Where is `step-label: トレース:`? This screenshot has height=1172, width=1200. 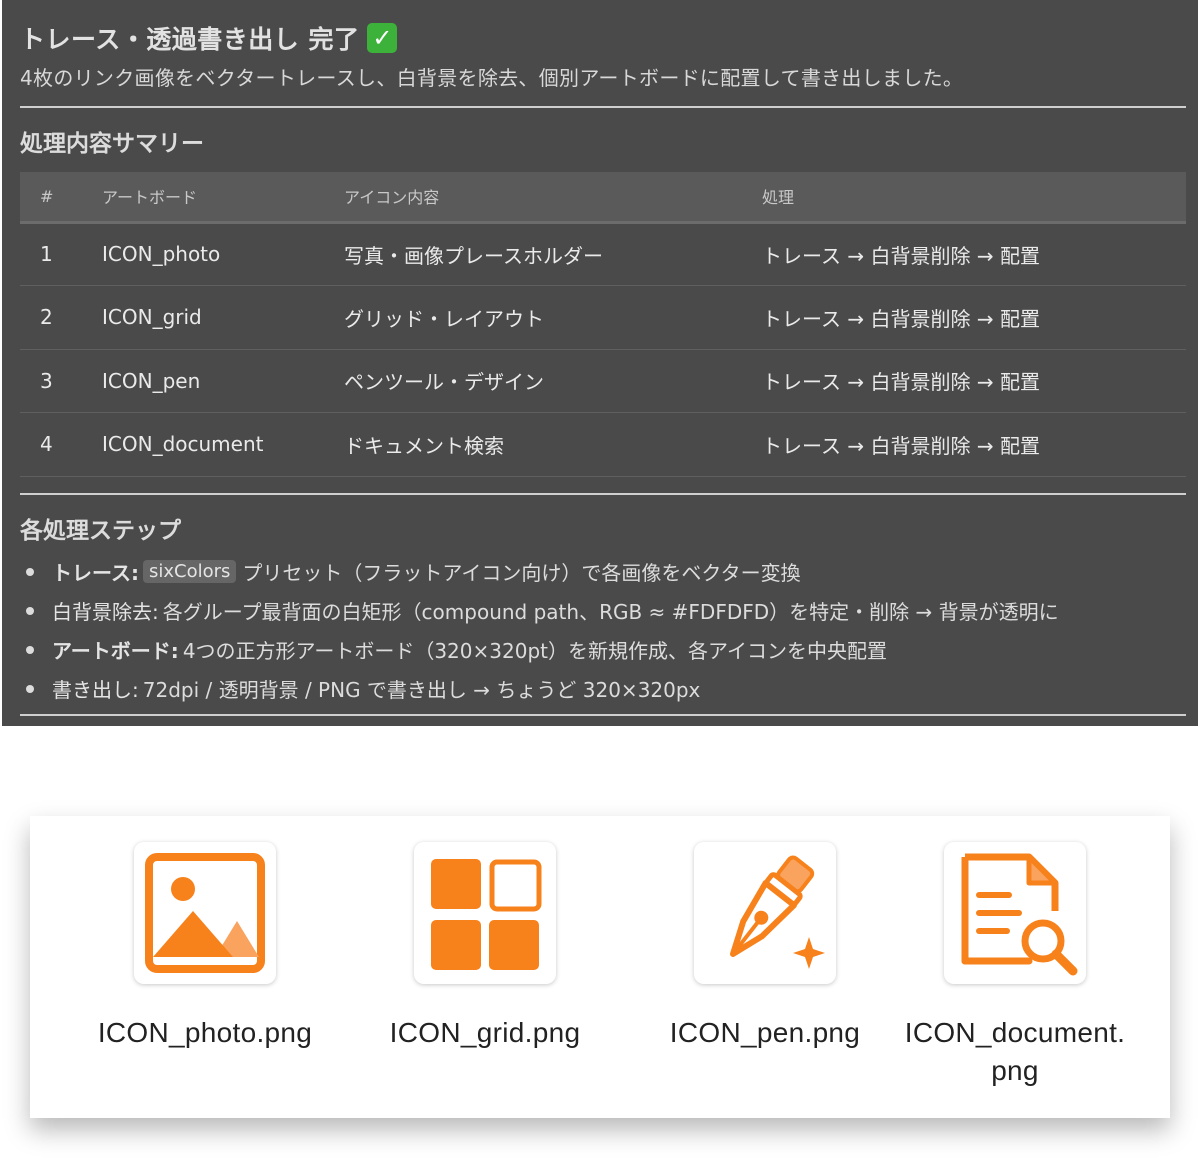
step-label: トレース: is located at coordinates (95, 573).